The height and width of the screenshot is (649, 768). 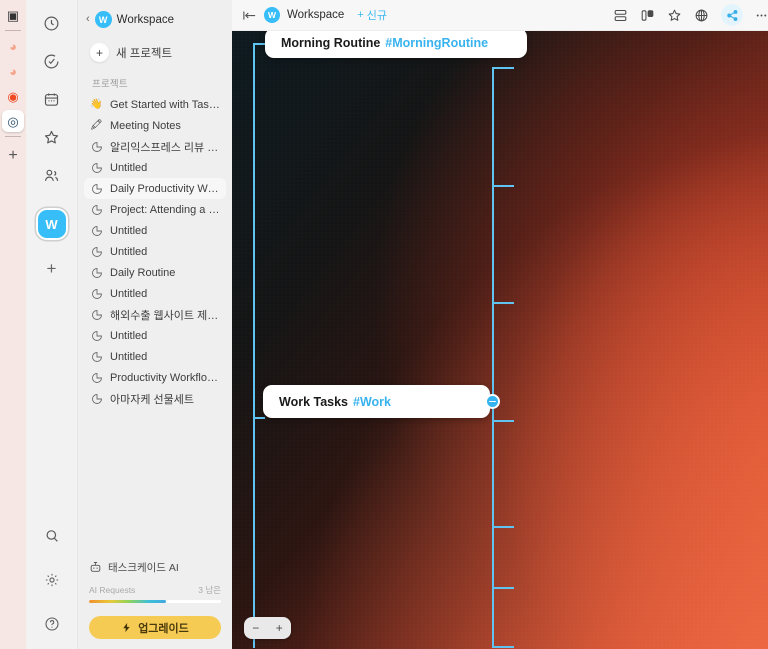 I want to click on sidebar-header: ‹ W Workspace, so click(x=155, y=18).